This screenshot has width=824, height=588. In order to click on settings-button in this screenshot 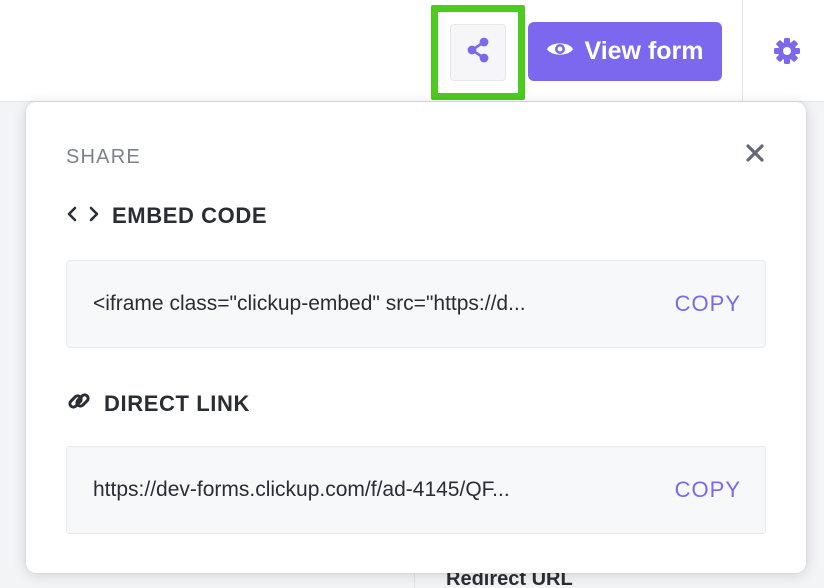, I will do `click(787, 53)`.